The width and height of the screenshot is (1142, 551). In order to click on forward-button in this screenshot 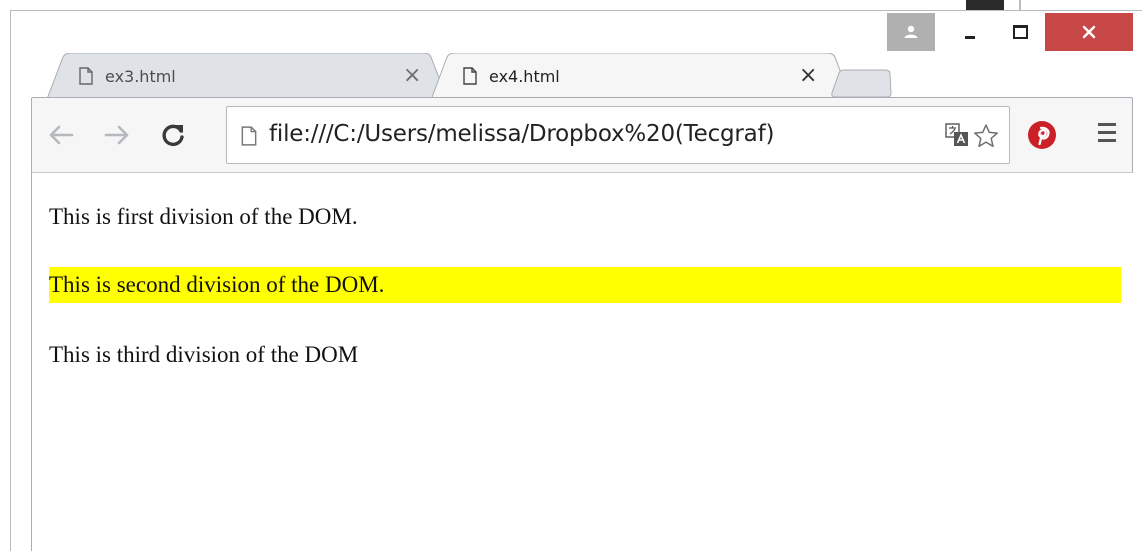, I will do `click(117, 135)`.